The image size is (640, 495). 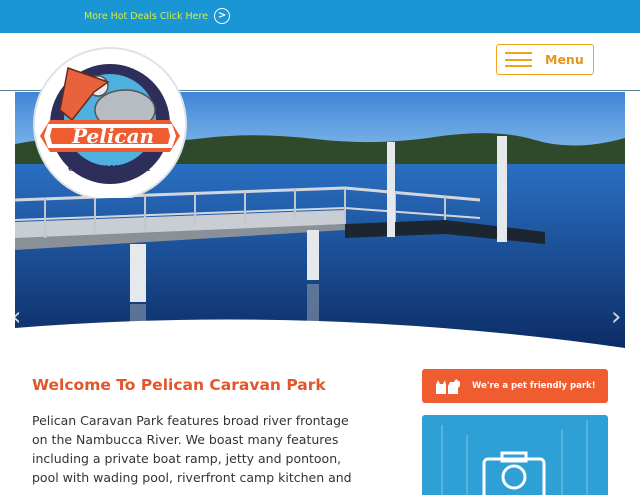 What do you see at coordinates (222, 16) in the screenshot?
I see `chevron-right-circle-icon: >` at bounding box center [222, 16].